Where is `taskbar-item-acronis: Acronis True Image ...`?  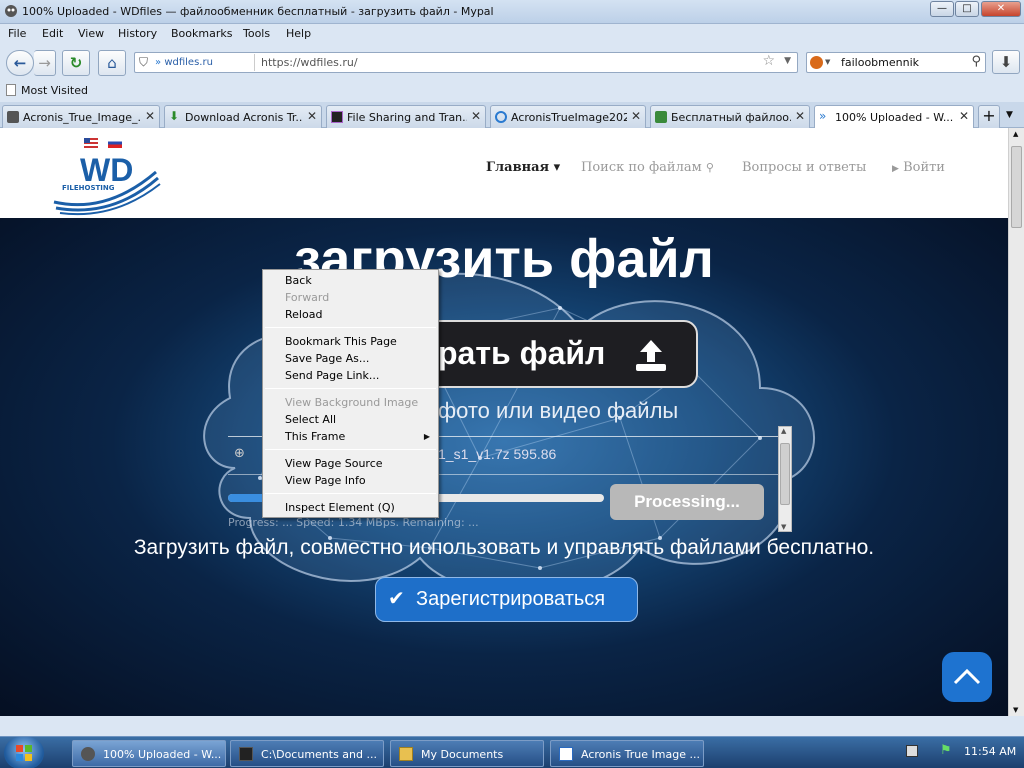
taskbar-item-acronis: Acronis True Image ... is located at coordinates (627, 753).